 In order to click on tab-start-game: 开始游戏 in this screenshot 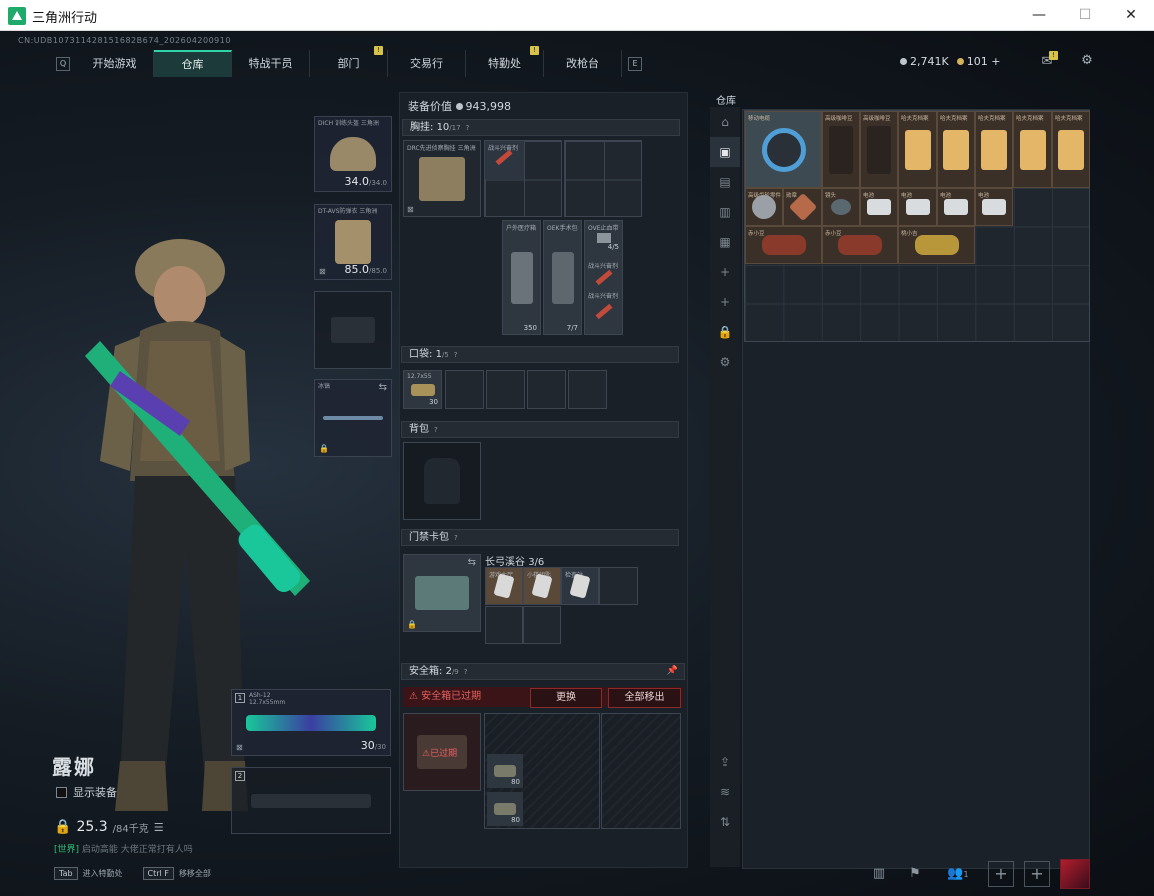, I will do `click(115, 63)`.